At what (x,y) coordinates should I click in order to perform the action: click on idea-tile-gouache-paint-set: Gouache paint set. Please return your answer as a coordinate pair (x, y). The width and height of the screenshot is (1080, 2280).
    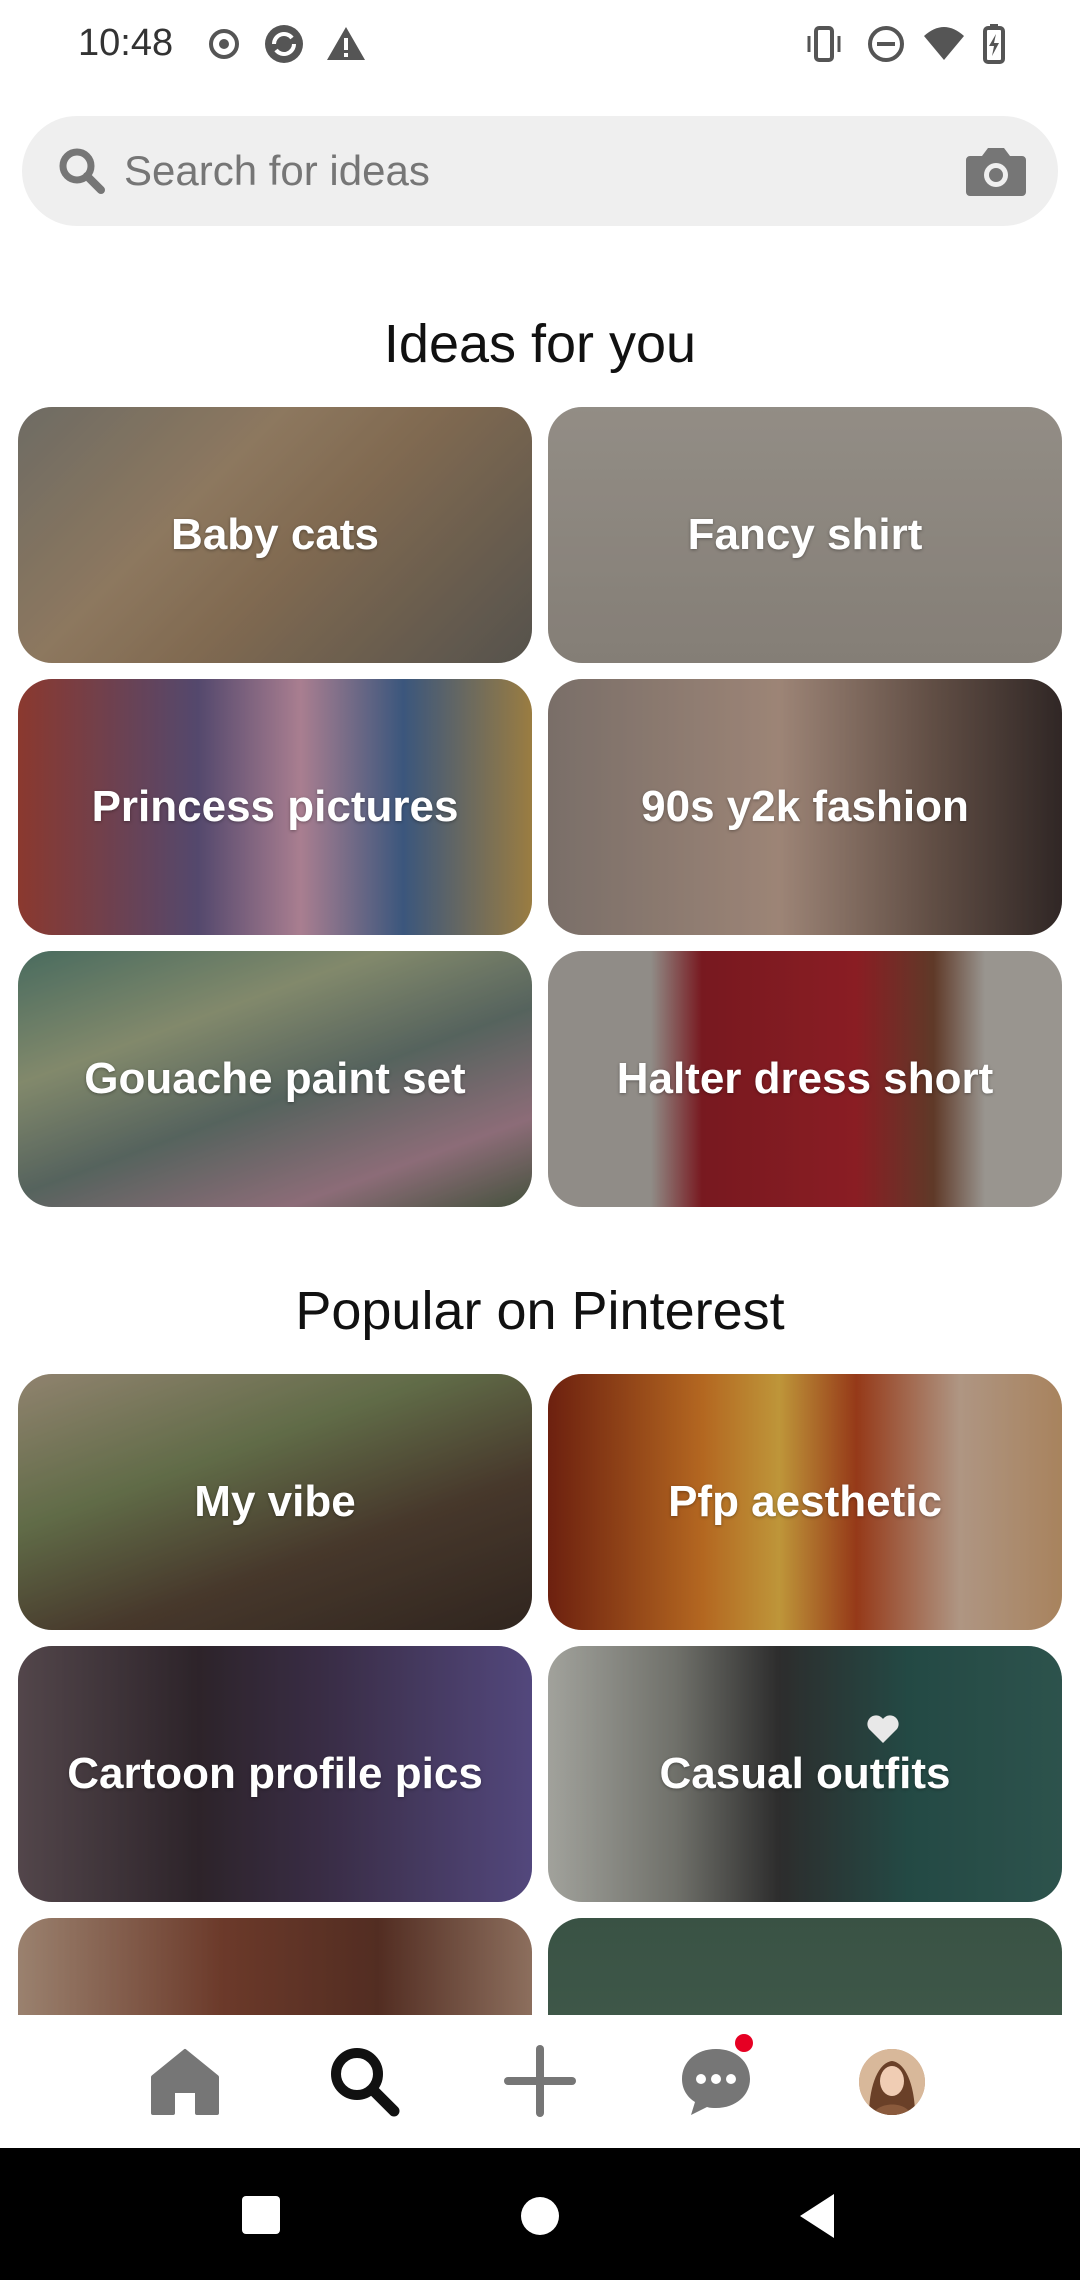
    Looking at the image, I should click on (275, 1079).